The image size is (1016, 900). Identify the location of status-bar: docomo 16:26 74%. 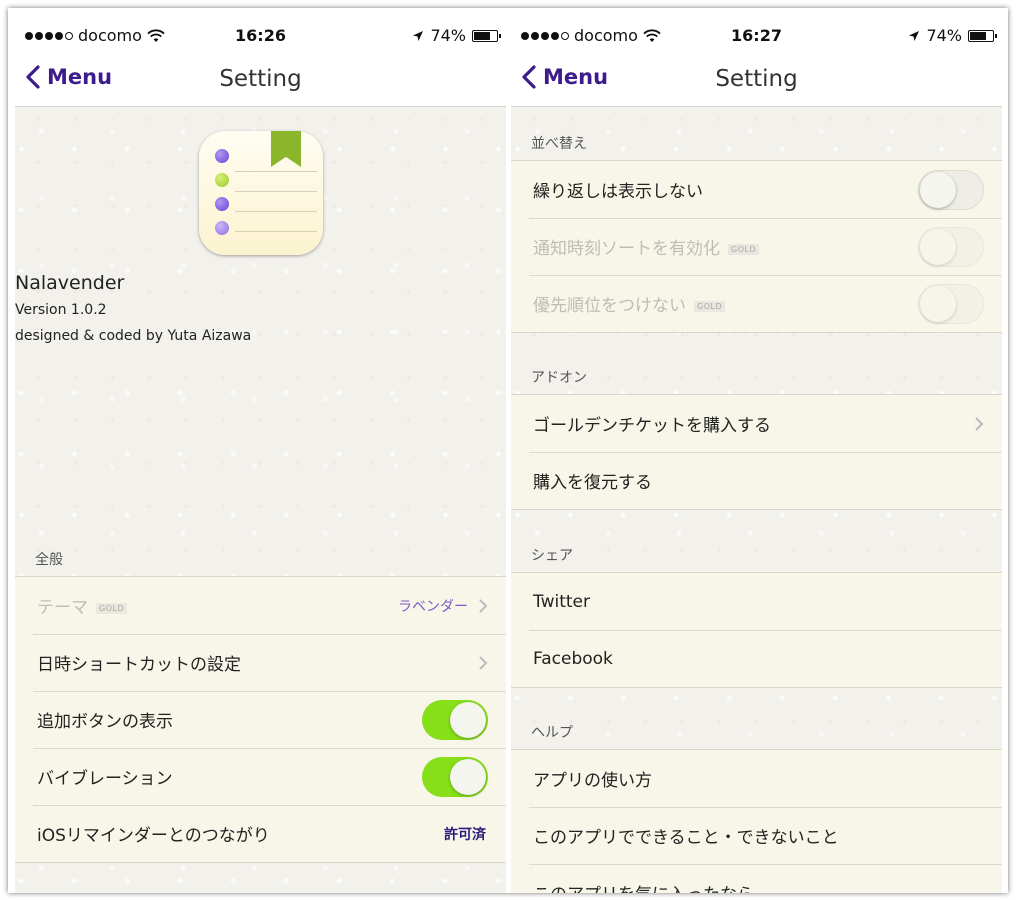
(260, 36).